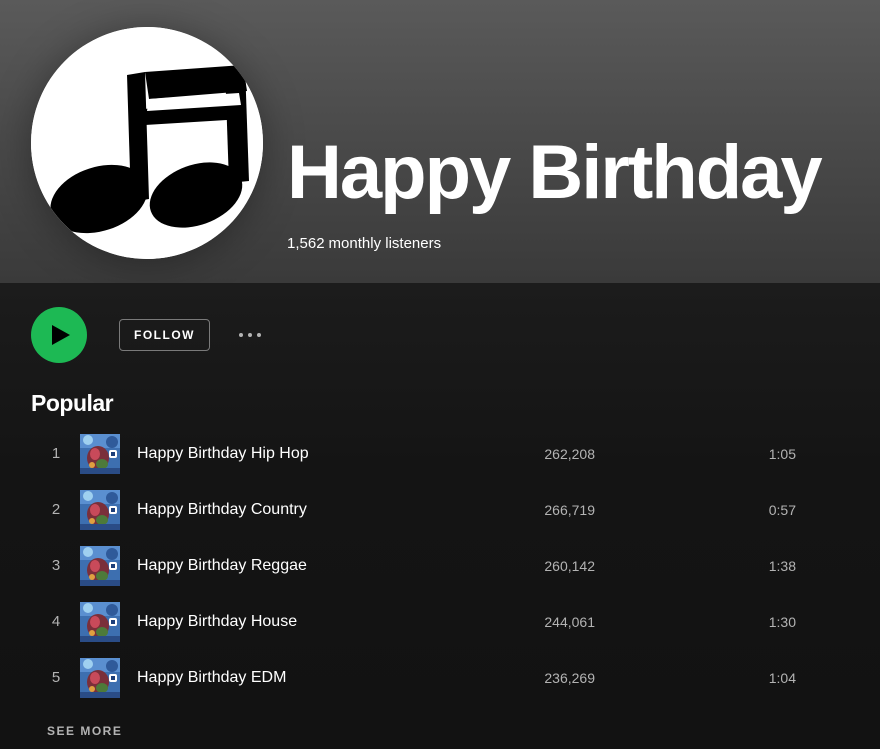 Image resolution: width=880 pixels, height=749 pixels. What do you see at coordinates (223, 453) in the screenshot?
I see `track-title: Happy Birthday Hip Hop` at bounding box center [223, 453].